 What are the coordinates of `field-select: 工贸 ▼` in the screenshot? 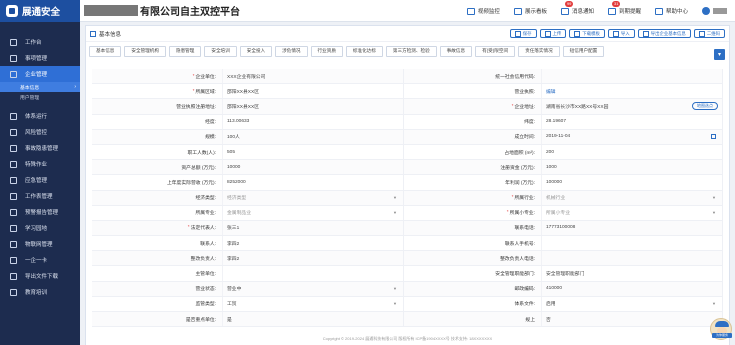 It's located at (313, 303).